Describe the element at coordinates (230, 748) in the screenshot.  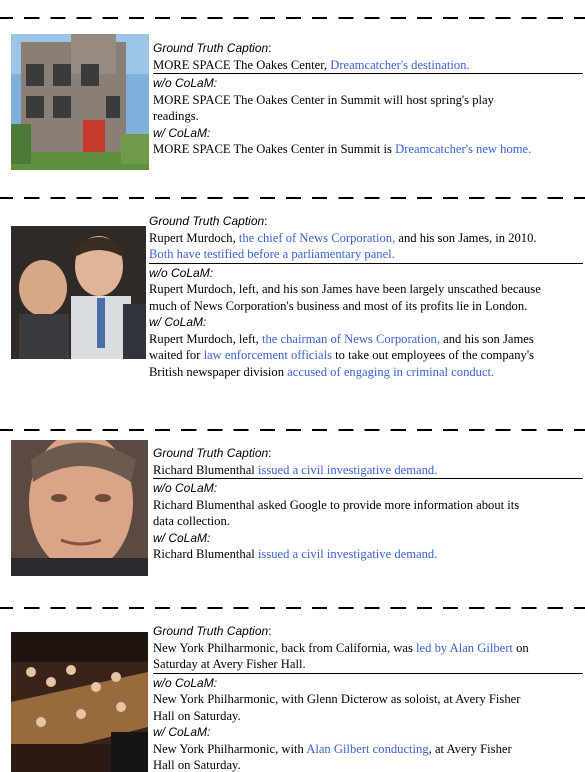
I see `caption-text: New York Philharmonic, with` at that location.